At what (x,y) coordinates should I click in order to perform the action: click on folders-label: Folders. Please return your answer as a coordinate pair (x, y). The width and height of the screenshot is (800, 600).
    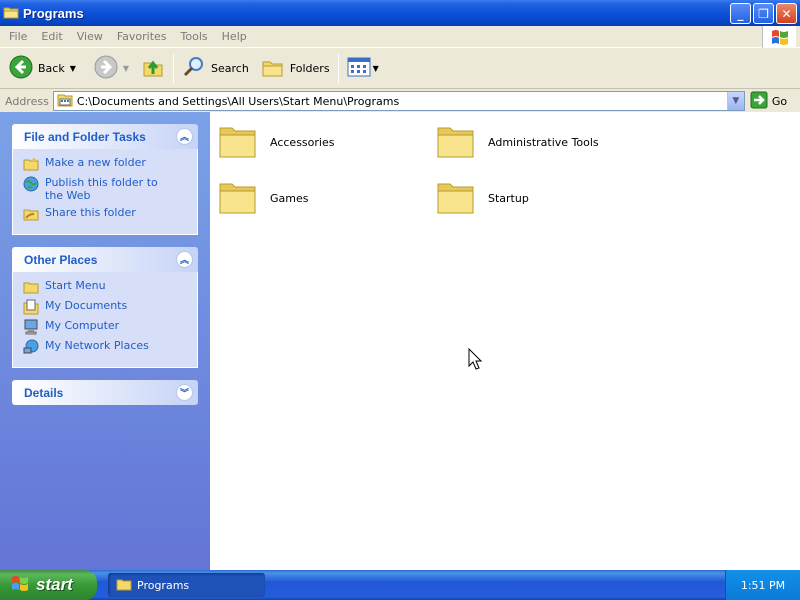
    Looking at the image, I should click on (309, 68).